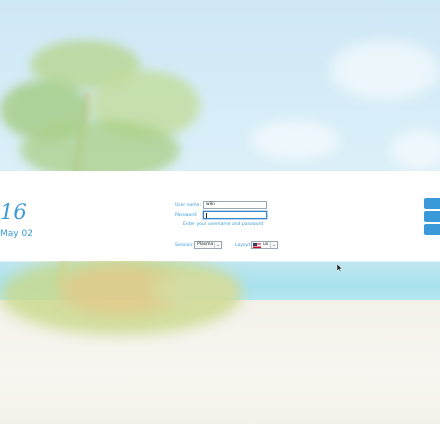  Describe the element at coordinates (432, 229) in the screenshot. I see `restart-button` at that location.